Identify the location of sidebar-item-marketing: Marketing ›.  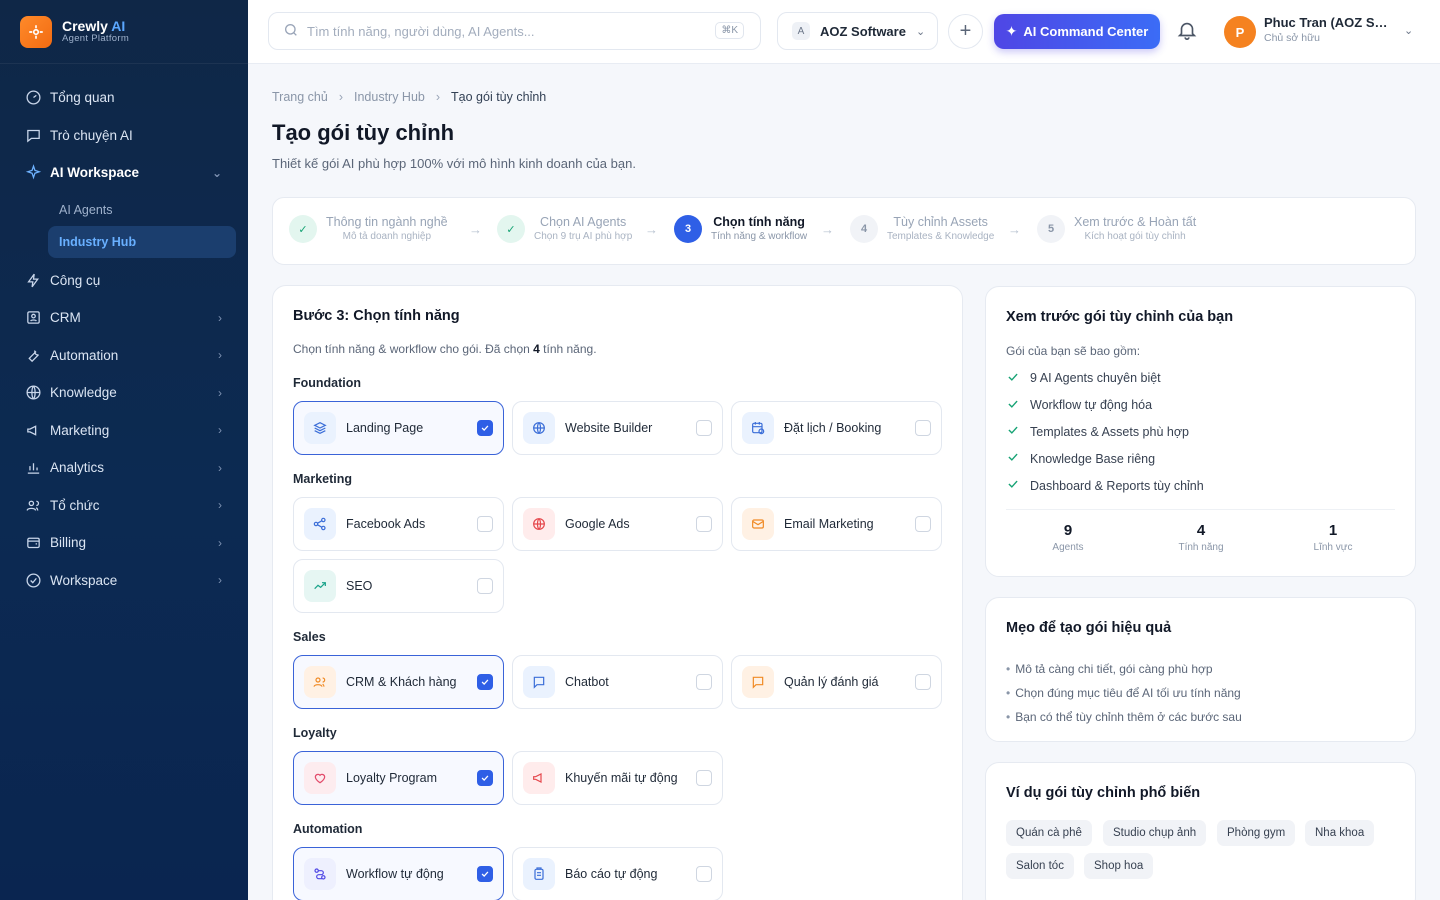
(124, 431).